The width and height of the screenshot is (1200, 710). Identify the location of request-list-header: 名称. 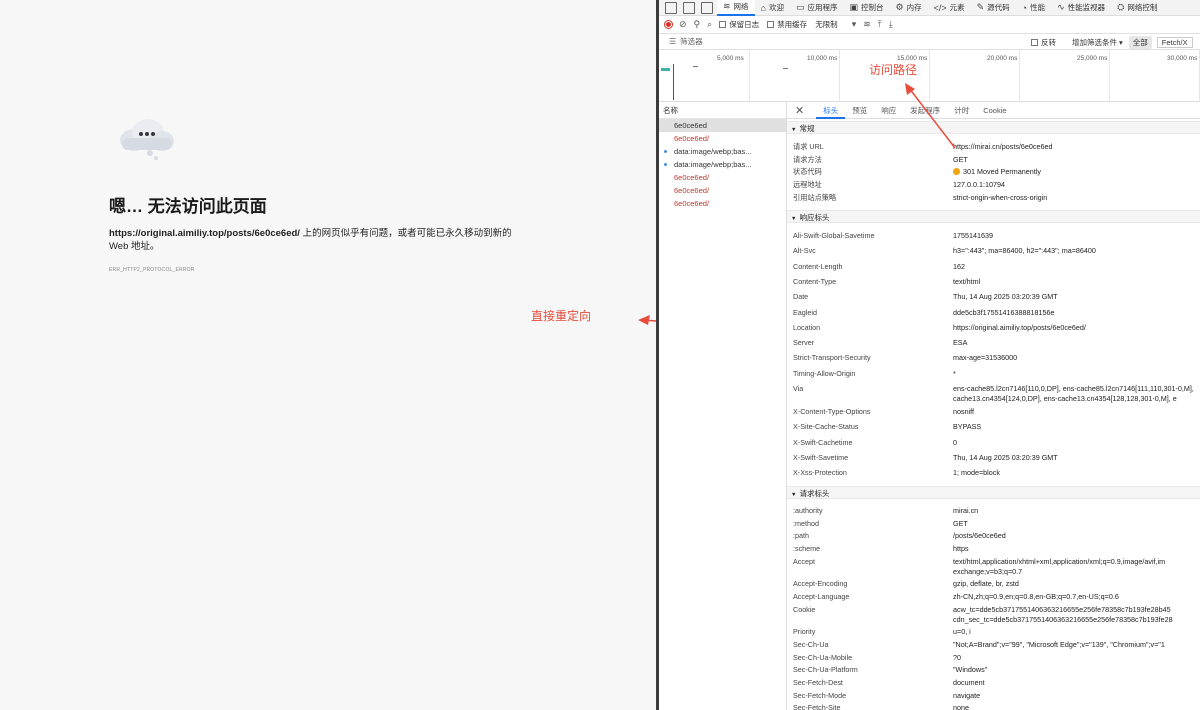
(722, 110).